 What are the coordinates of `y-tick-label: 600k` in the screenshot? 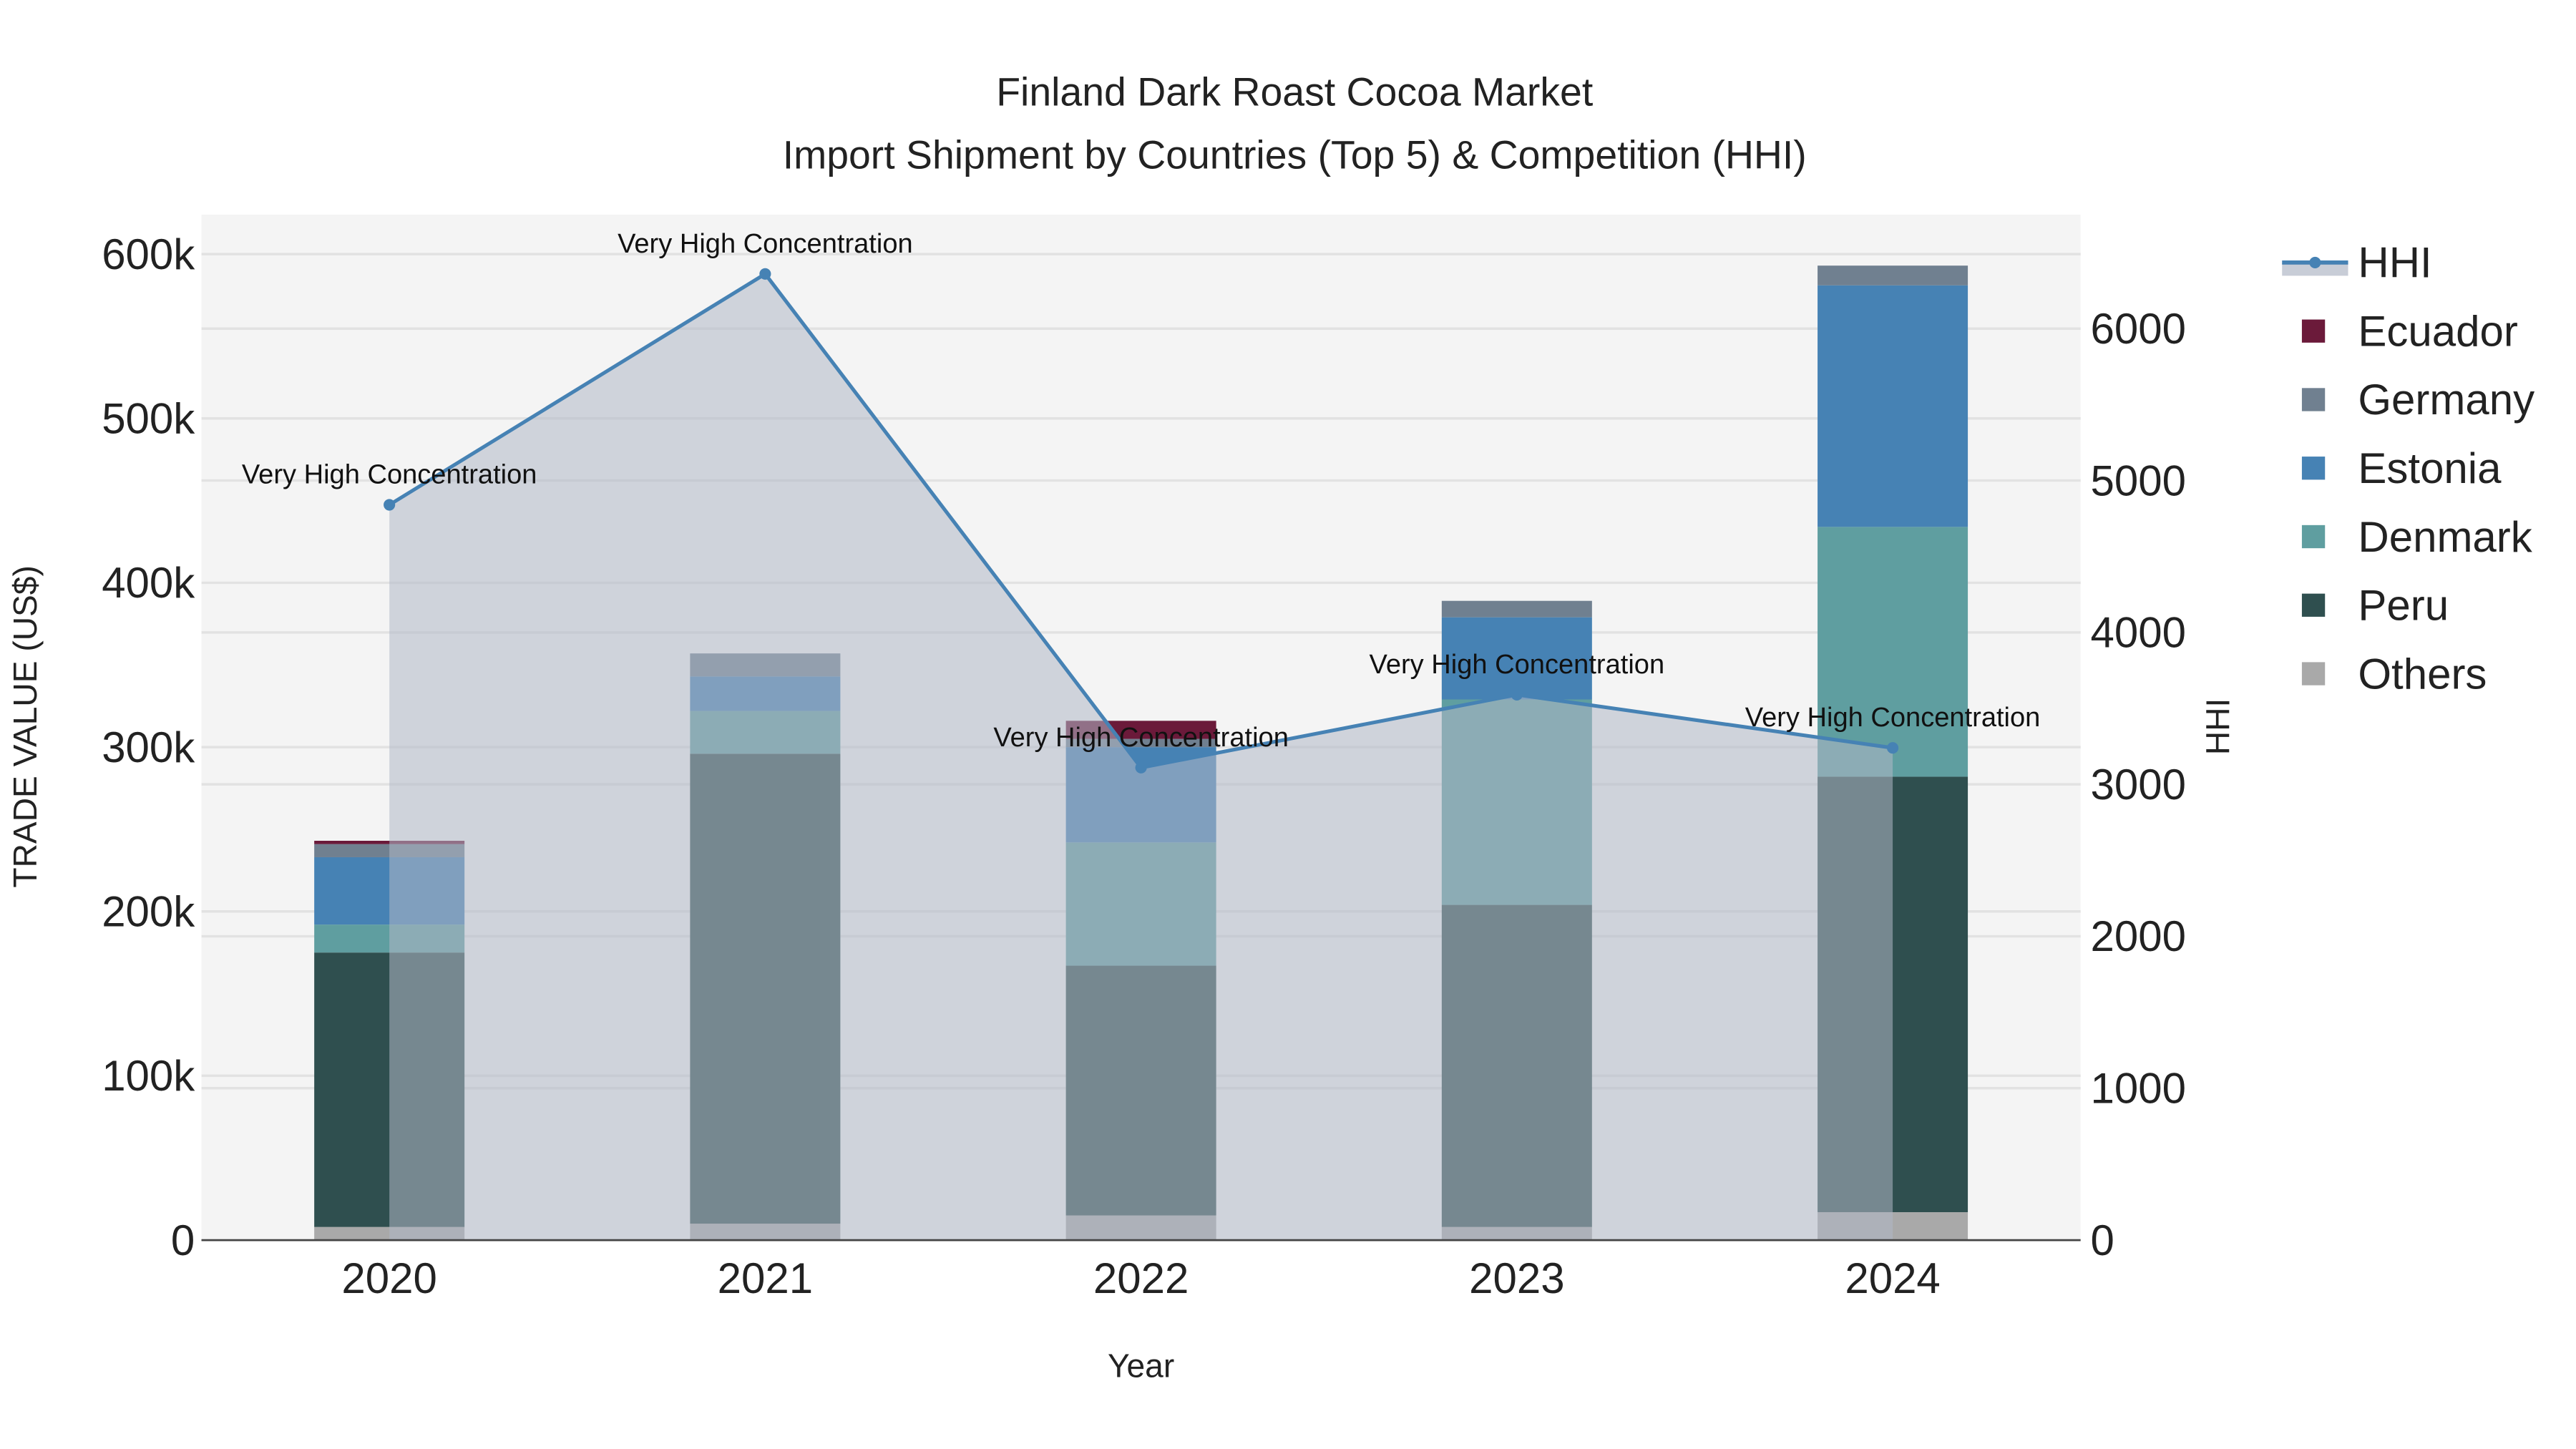 It's located at (148, 254).